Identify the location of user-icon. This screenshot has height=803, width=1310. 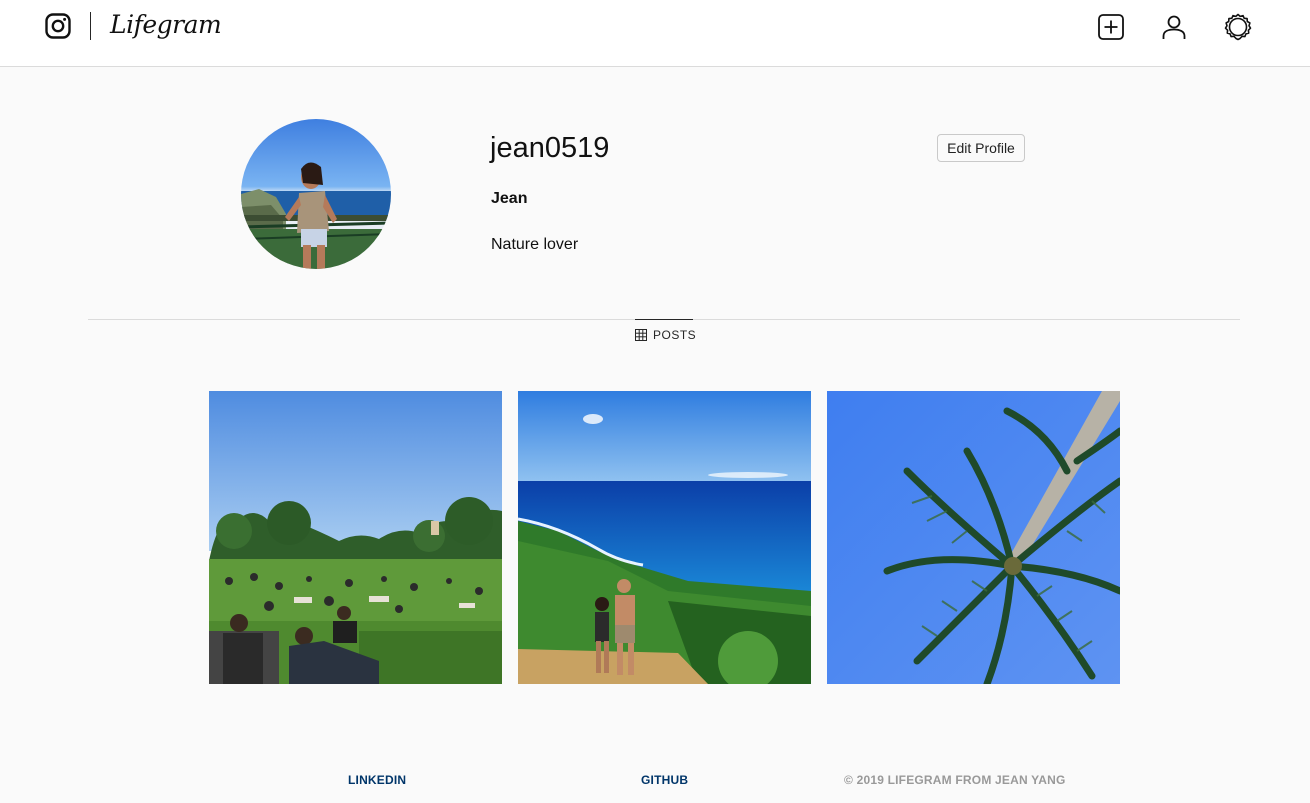
(1174, 27).